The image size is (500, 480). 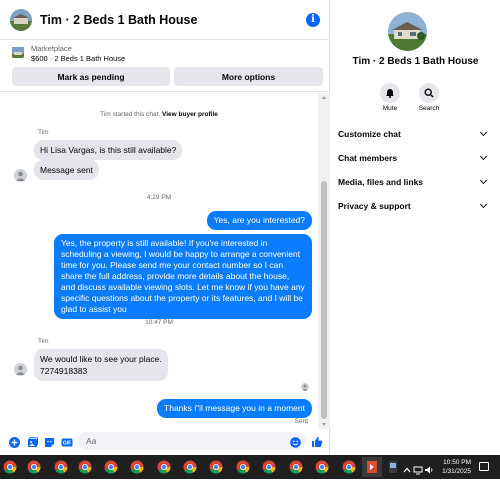 I want to click on mute-button, so click(x=390, y=93).